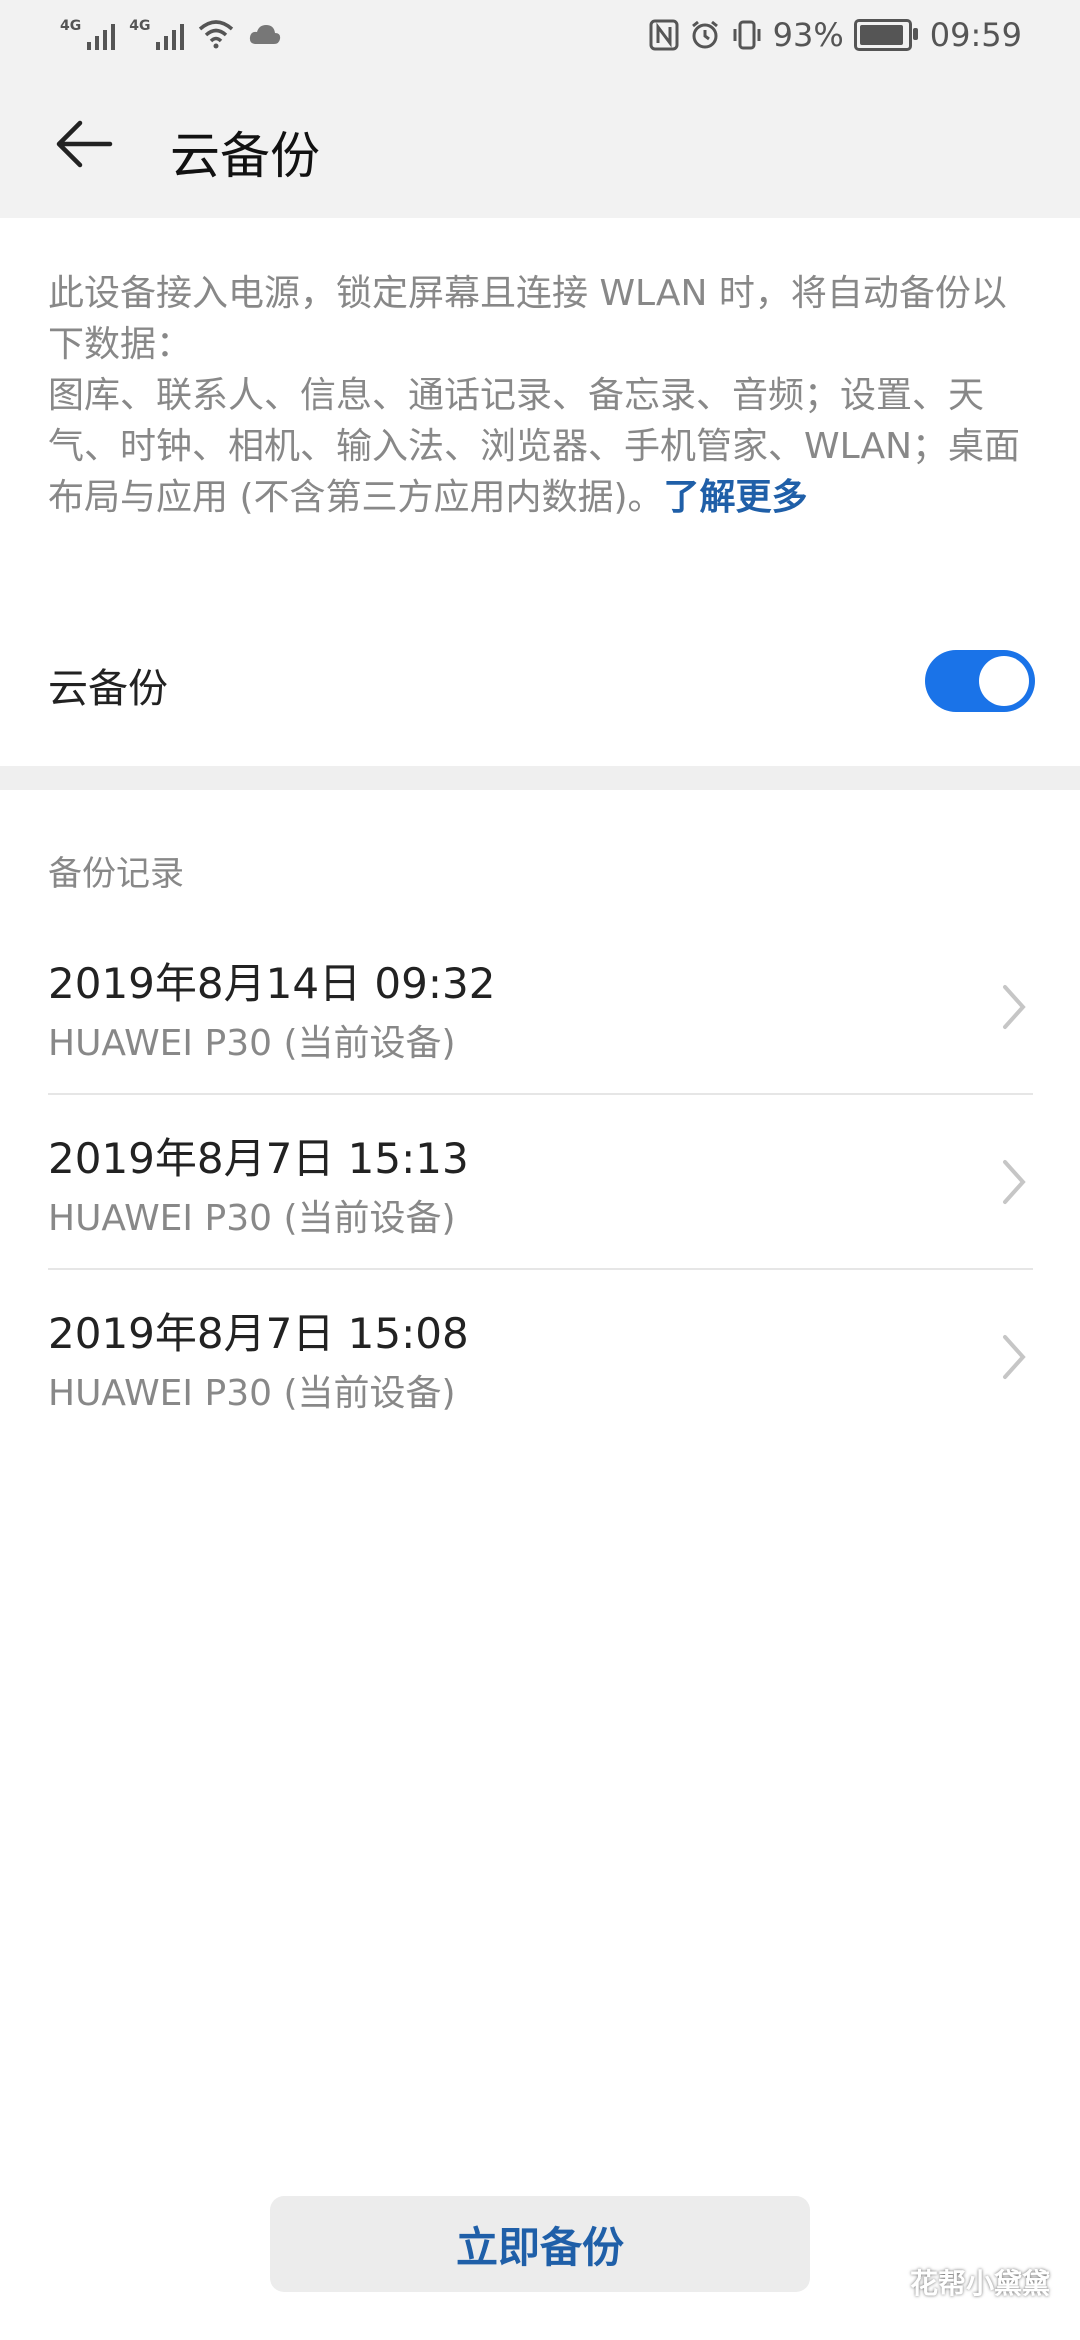 Image resolution: width=1080 pixels, height=2340 pixels. What do you see at coordinates (116, 874) in the screenshot?
I see `records-section-title: 备份记录` at bounding box center [116, 874].